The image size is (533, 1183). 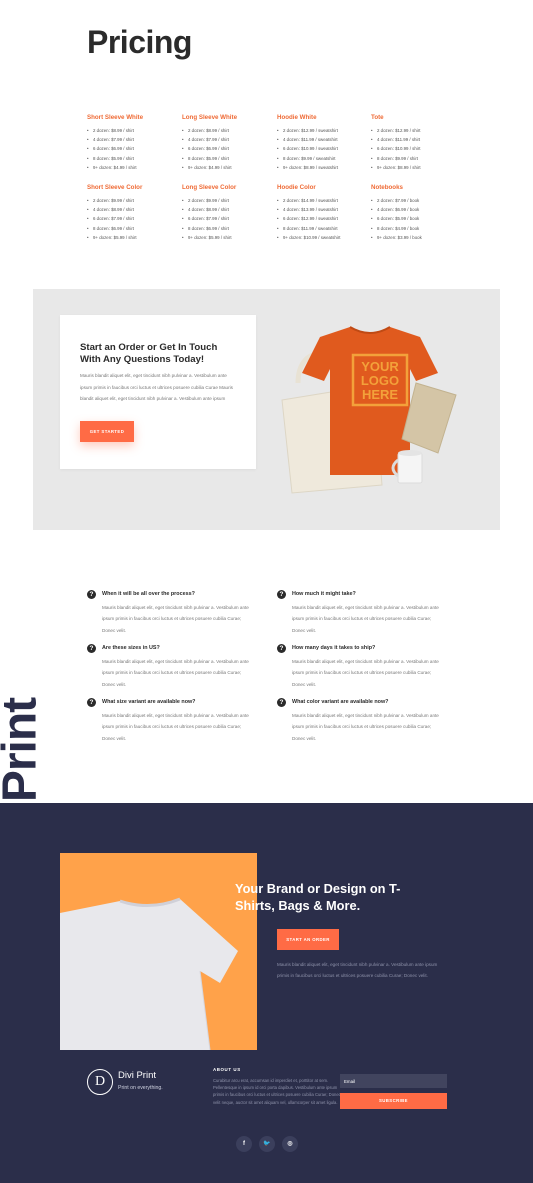 I want to click on faq-question: ? How many days it takes to ship?, so click(x=362, y=648).